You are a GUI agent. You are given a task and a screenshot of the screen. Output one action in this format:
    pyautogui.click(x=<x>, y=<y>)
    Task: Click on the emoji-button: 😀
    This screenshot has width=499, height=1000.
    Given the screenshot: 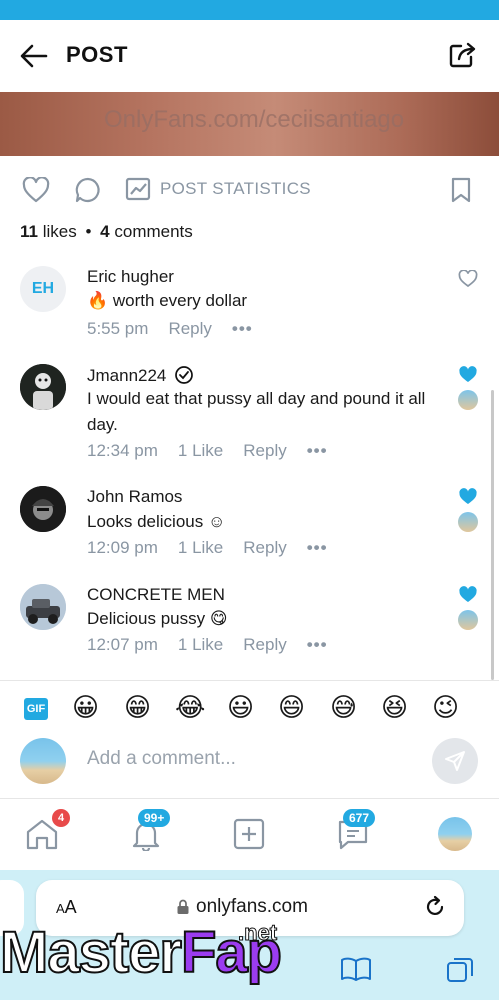 What is the action you would take?
    pyautogui.click(x=85, y=708)
    